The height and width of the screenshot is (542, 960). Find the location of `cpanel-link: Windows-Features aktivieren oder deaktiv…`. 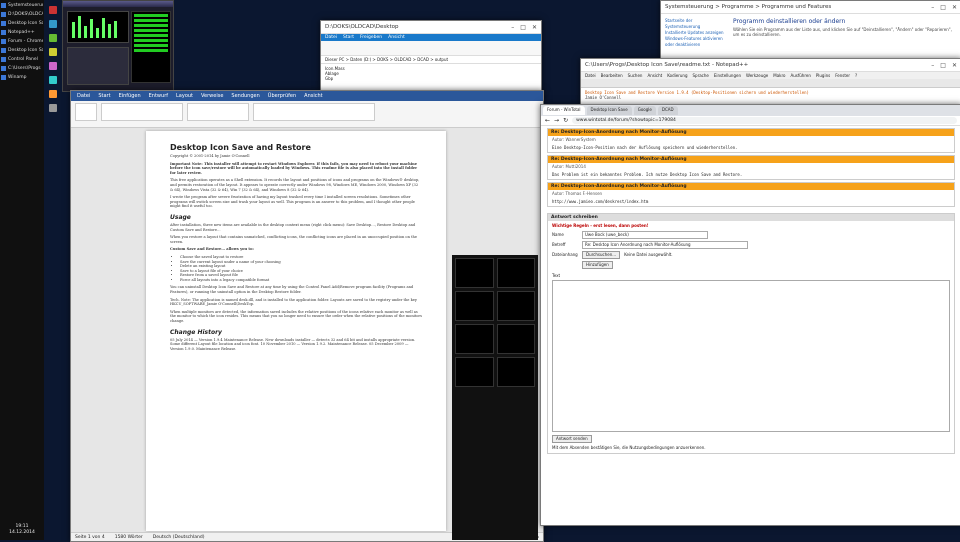

cpanel-link: Windows-Features aktivieren oder deaktiv… is located at coordinates (695, 42).